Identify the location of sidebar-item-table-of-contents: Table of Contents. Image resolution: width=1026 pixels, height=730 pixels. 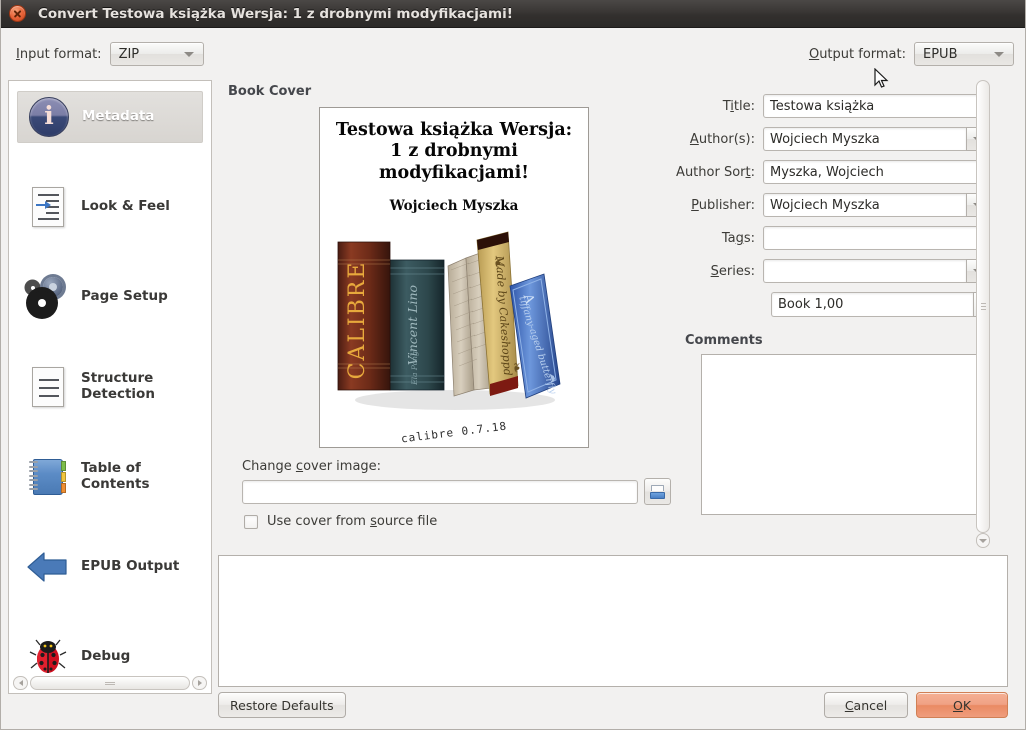
(110, 477).